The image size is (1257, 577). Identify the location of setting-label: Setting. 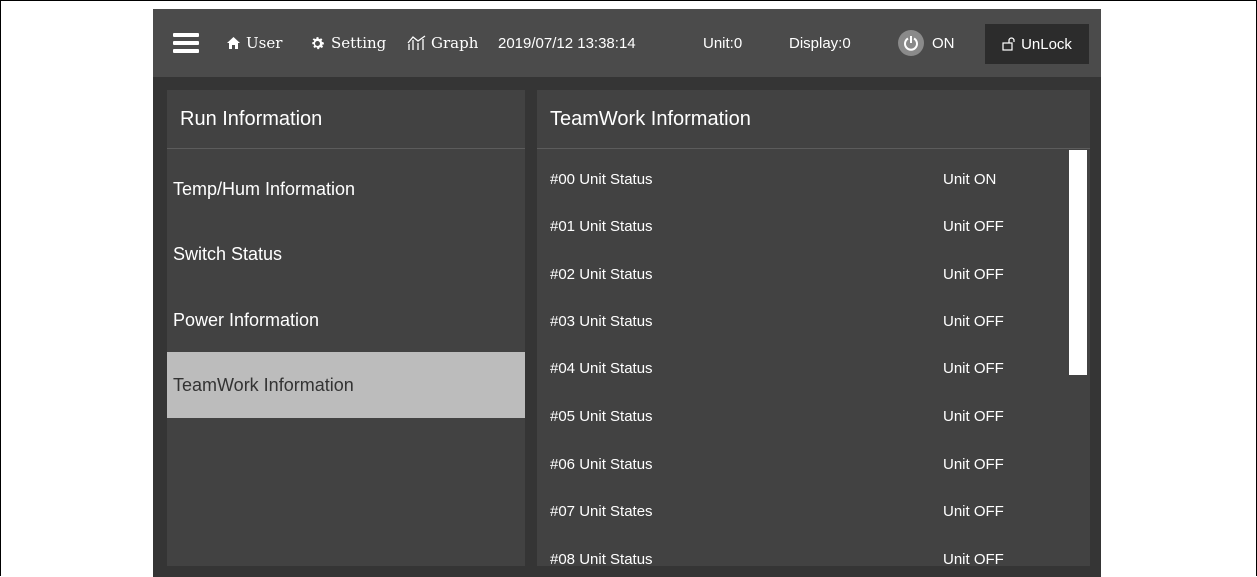
(359, 43).